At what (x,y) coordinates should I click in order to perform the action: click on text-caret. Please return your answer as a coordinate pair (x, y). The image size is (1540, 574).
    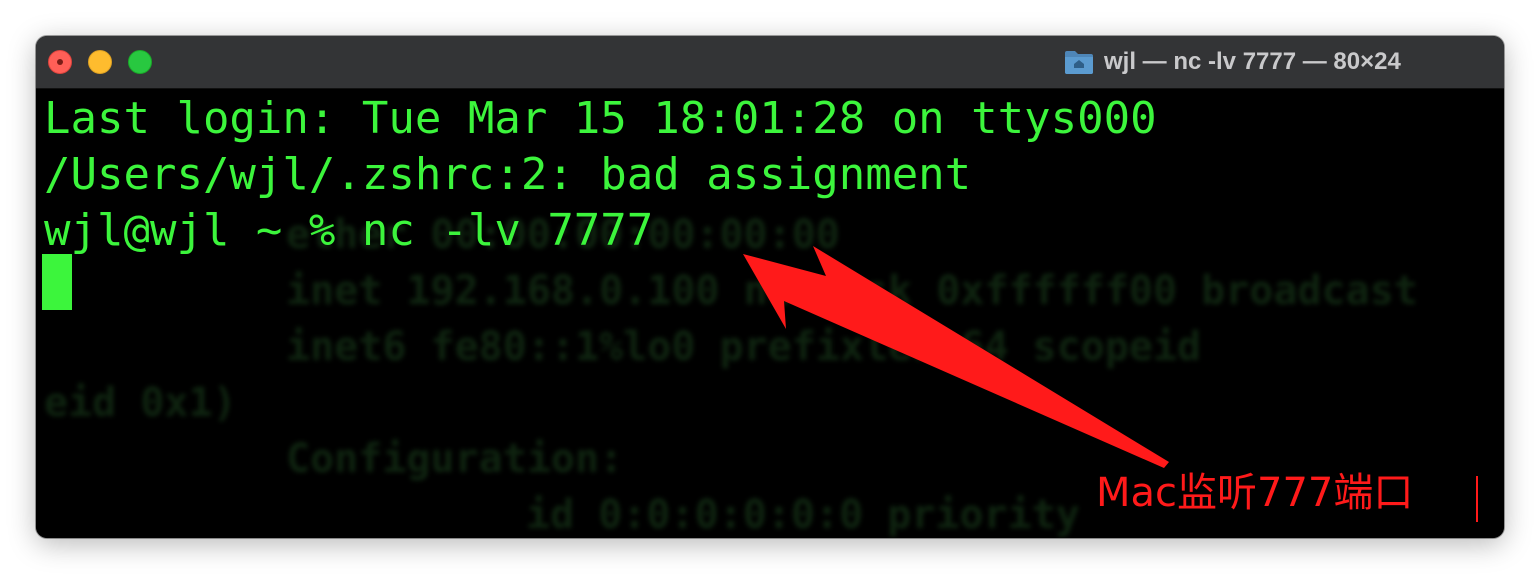
    Looking at the image, I should click on (1477, 499).